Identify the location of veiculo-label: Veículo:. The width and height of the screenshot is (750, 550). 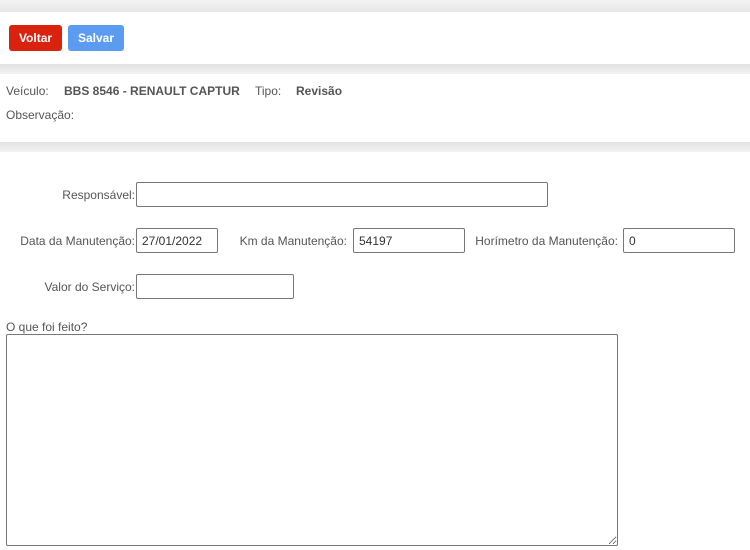
(27, 91).